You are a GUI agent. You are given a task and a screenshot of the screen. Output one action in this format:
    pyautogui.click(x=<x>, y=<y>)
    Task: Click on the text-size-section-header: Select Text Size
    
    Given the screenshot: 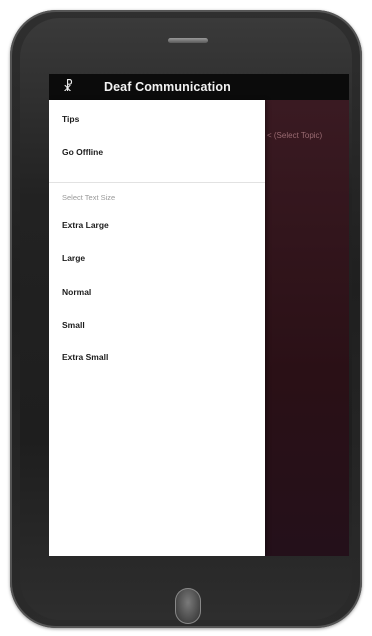 What is the action you would take?
    pyautogui.click(x=89, y=197)
    